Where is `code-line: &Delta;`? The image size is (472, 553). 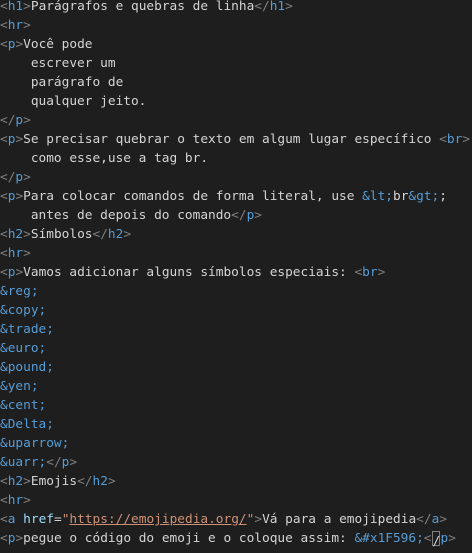 code-line: &Delta; is located at coordinates (27, 424).